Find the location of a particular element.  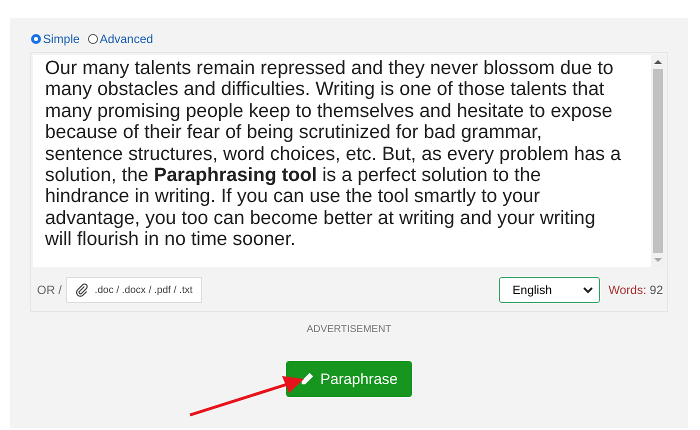

language-select: English is located at coordinates (549, 290).